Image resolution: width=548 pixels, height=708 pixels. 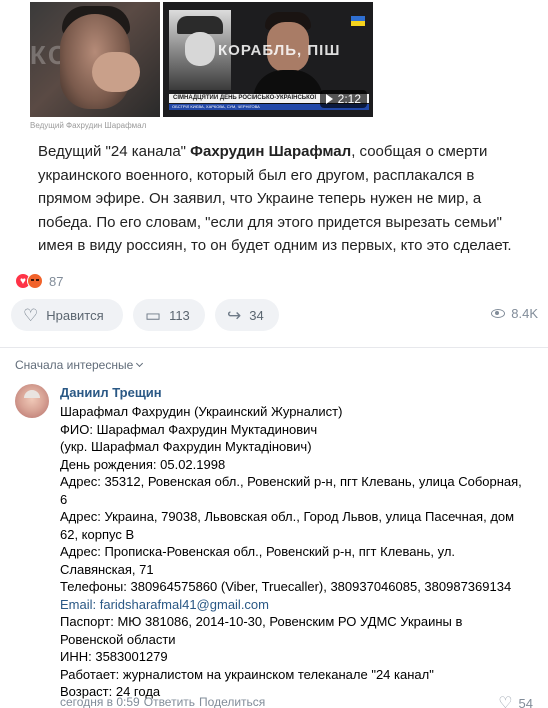 I want to click on post-text-name: Фахрудин Шарафмал, so click(x=271, y=151).